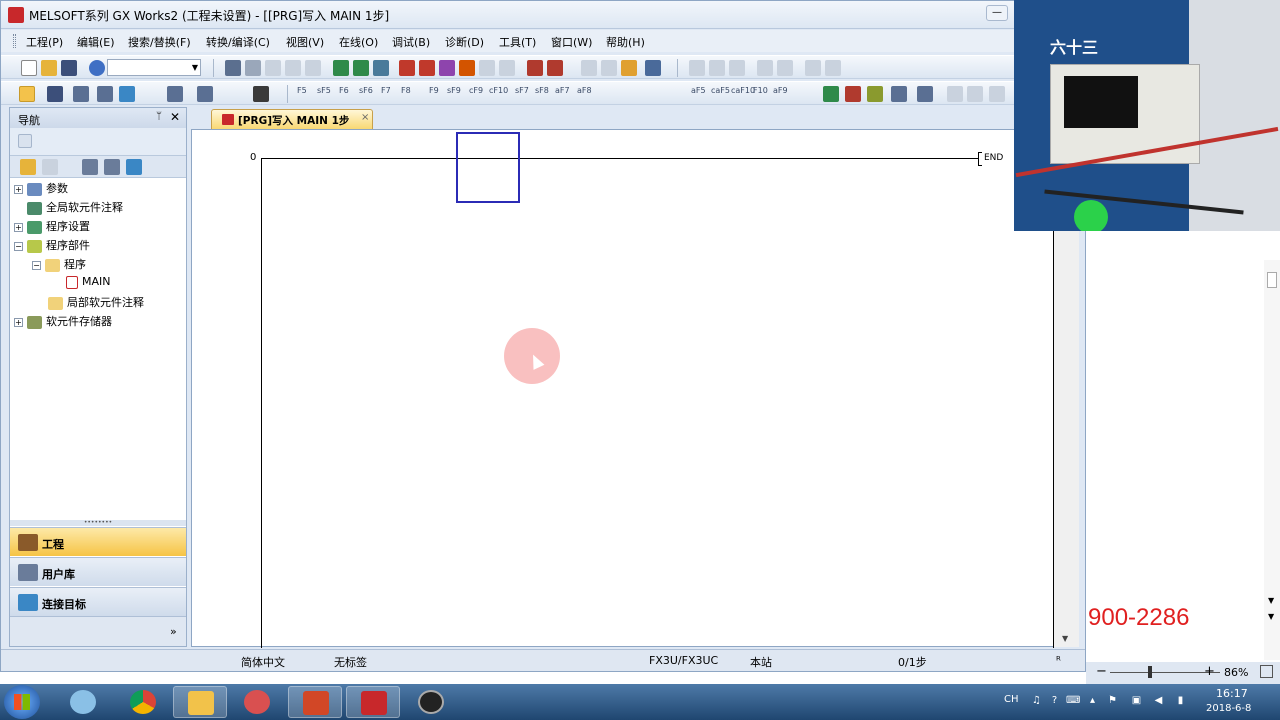 The width and height of the screenshot is (1280, 720). Describe the element at coordinates (386, 90) in the screenshot. I see `coil-label: F7` at that location.